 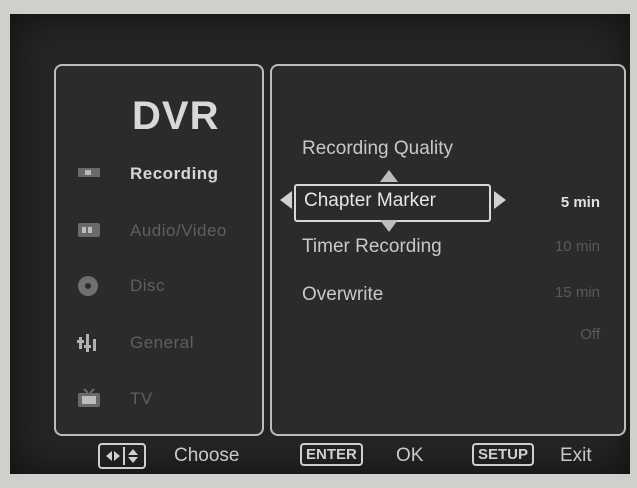 I want to click on sidebar-item-general: General, so click(x=161, y=343).